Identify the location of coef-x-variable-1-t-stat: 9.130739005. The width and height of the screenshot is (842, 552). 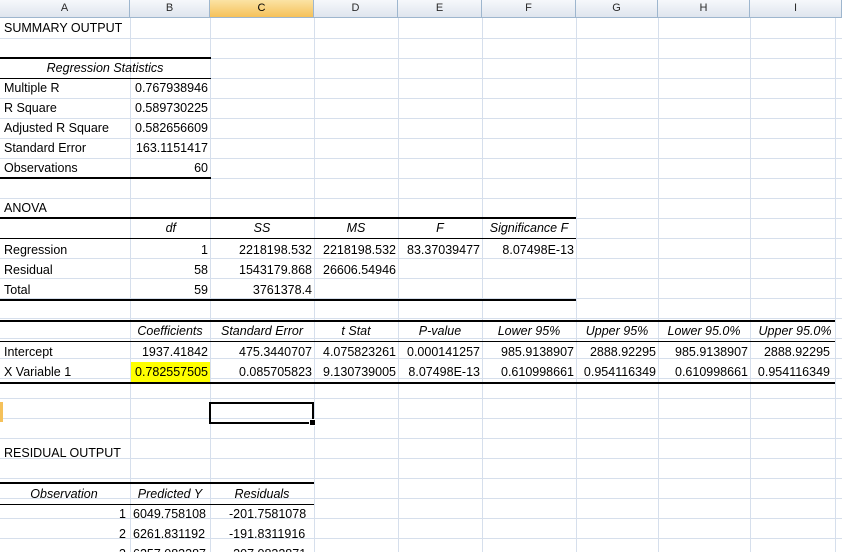
(355, 372).